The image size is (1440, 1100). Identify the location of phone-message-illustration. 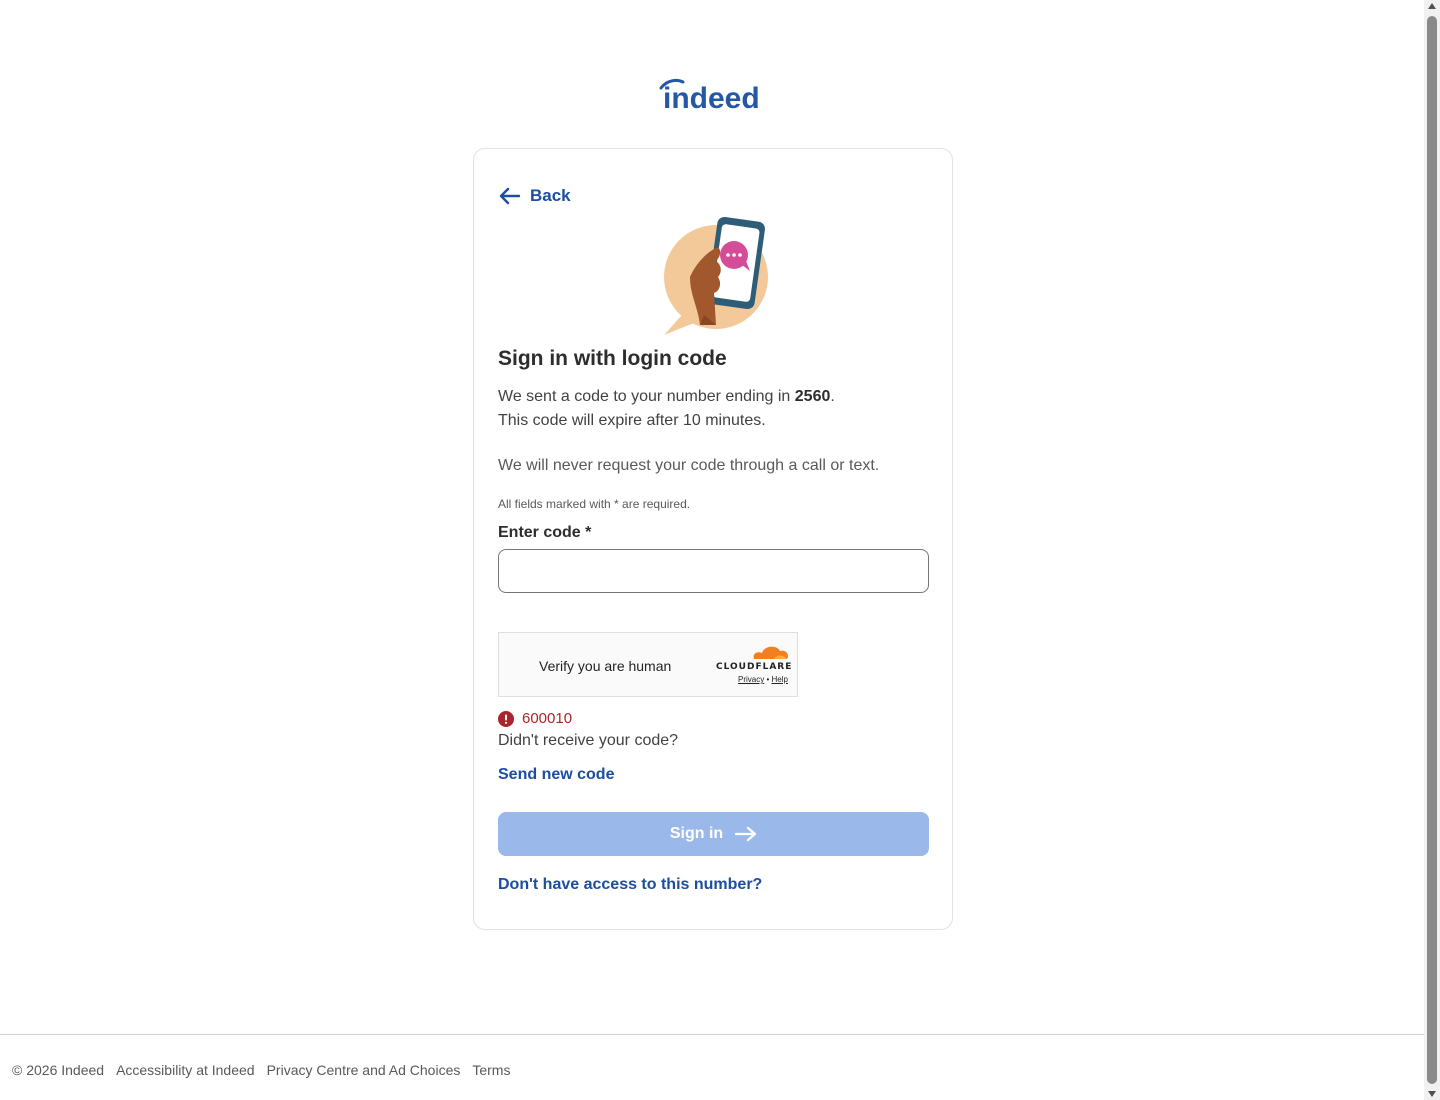
(716, 275).